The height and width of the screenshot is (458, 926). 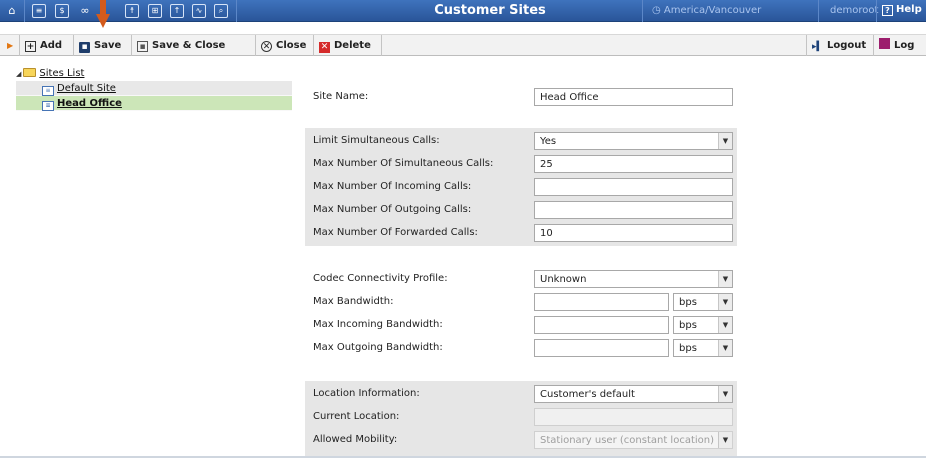 I want to click on help-icon: ?, so click(x=887, y=10).